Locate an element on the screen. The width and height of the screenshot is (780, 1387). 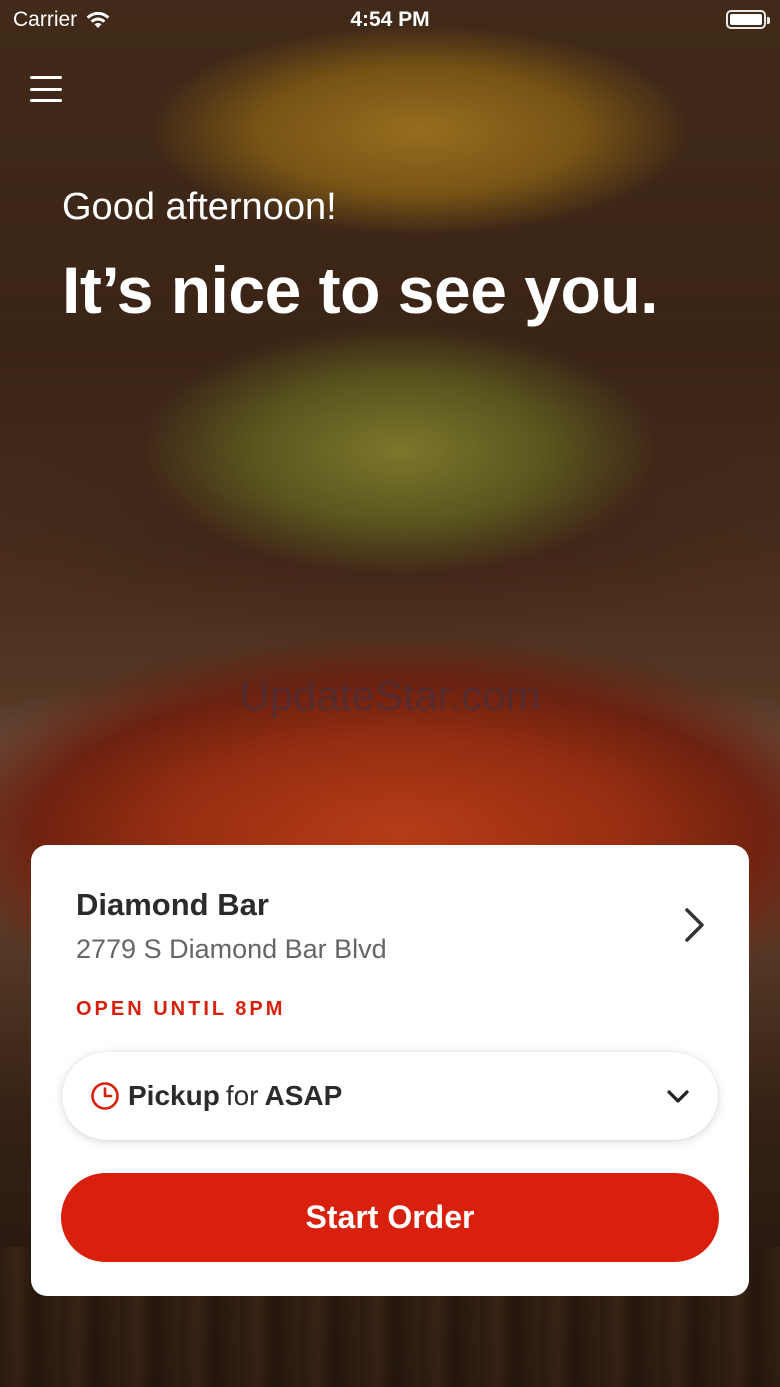
battery-level is located at coordinates (746, 19).